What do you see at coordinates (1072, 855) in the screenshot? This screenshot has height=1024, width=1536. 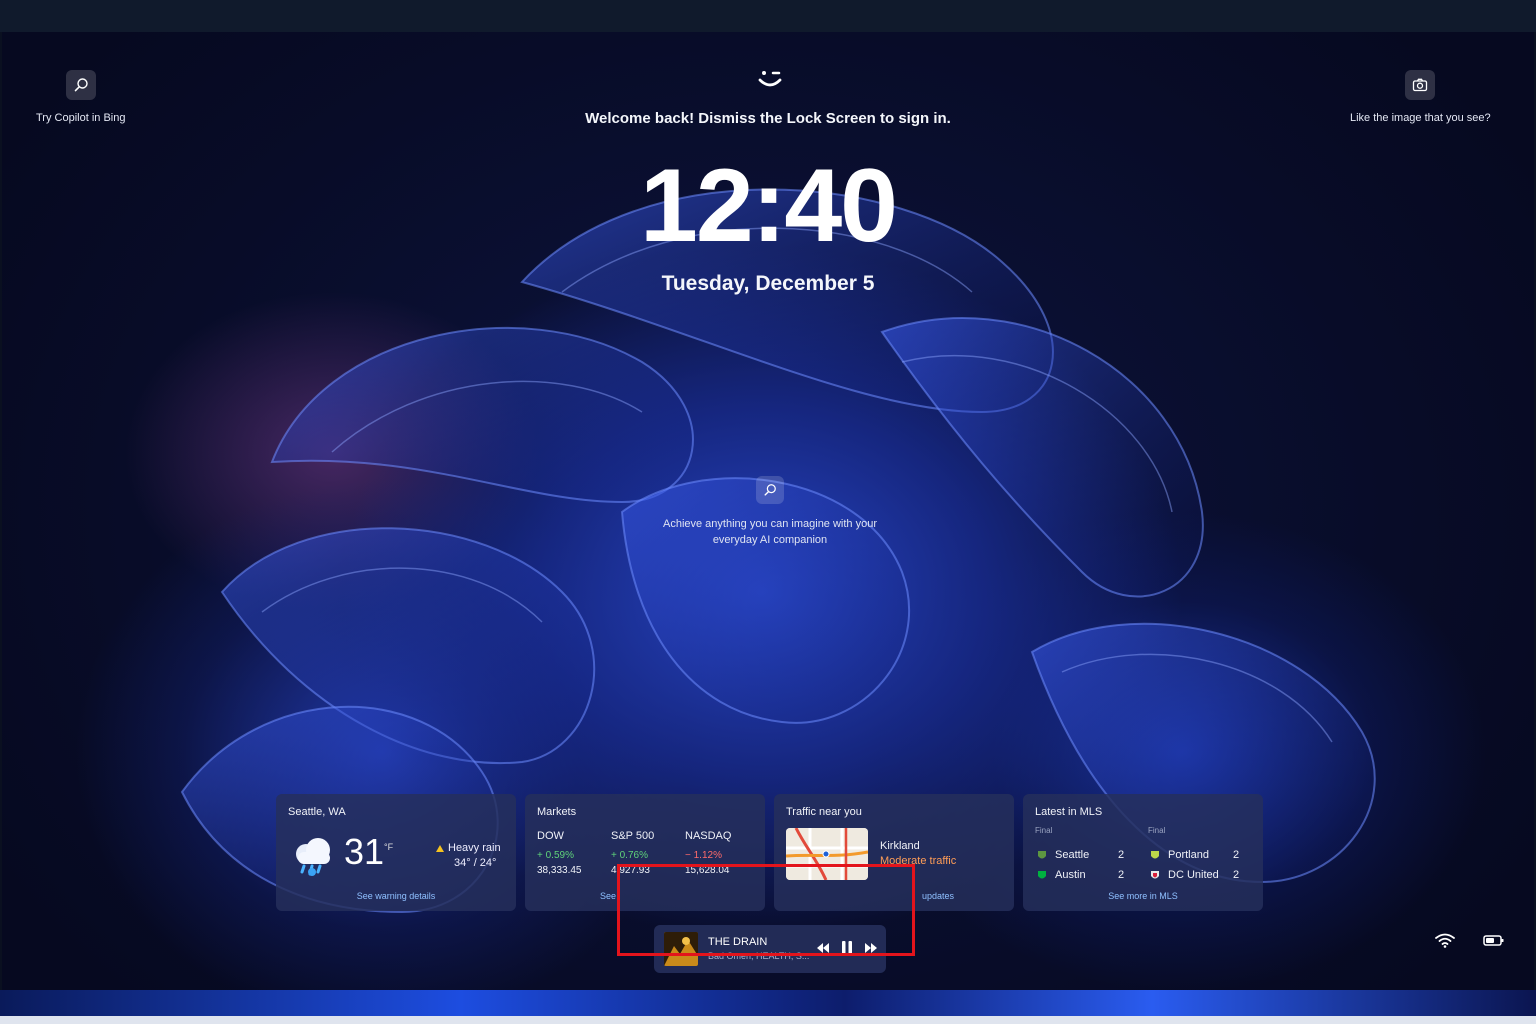 I see `team-name: Seattle` at bounding box center [1072, 855].